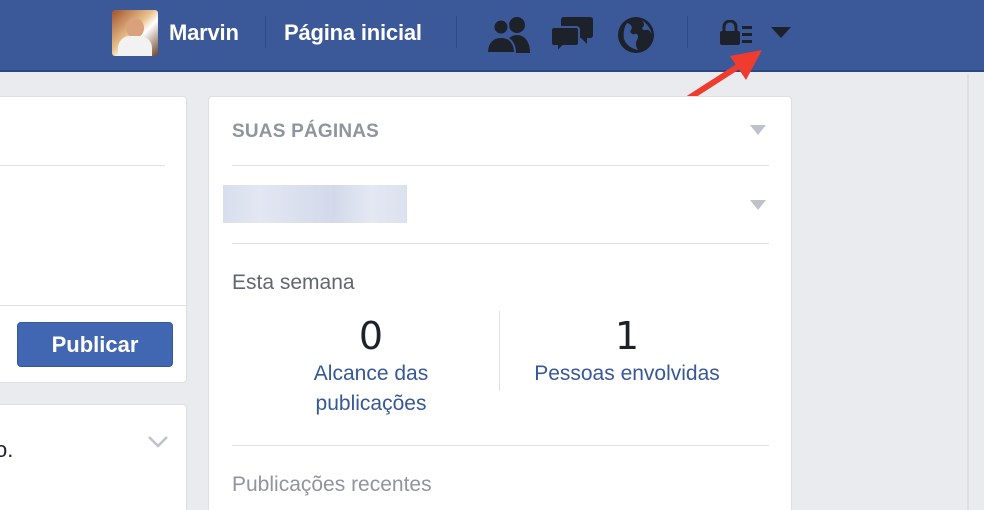 The width and height of the screenshot is (984, 510). Describe the element at coordinates (353, 33) in the screenshot. I see `home-link: Página inicial` at that location.